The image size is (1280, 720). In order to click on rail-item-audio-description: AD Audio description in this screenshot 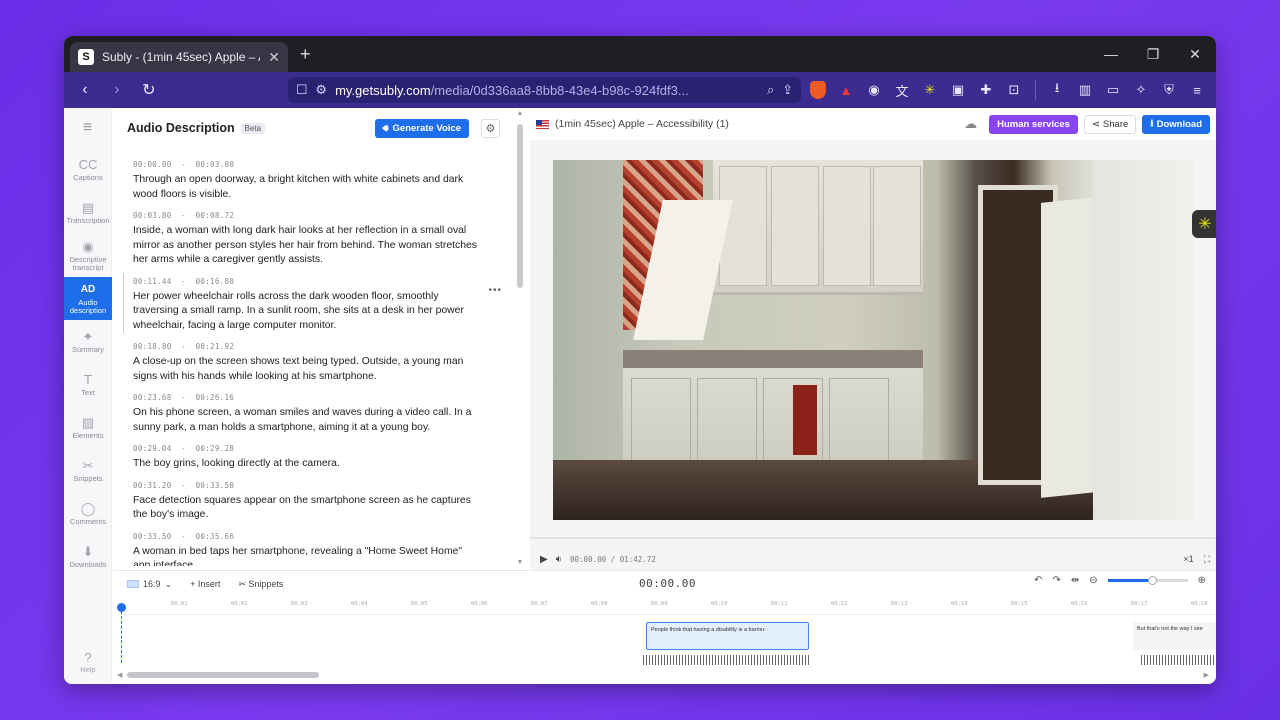, I will do `click(88, 298)`.